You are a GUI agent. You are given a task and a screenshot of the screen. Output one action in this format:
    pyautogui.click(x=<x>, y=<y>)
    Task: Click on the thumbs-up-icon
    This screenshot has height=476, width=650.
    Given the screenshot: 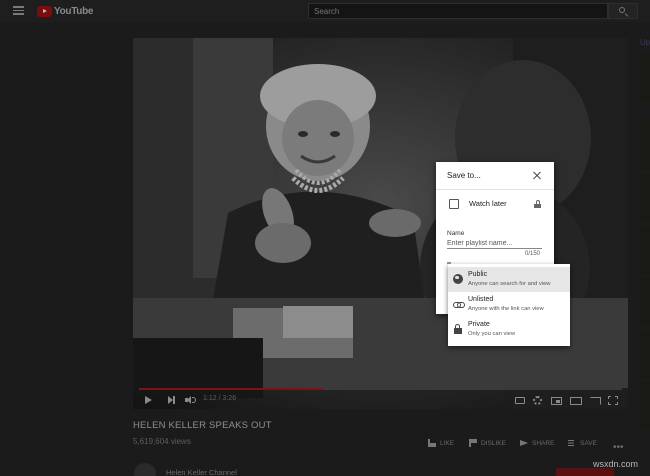 What is the action you would take?
    pyautogui.click(x=432, y=443)
    